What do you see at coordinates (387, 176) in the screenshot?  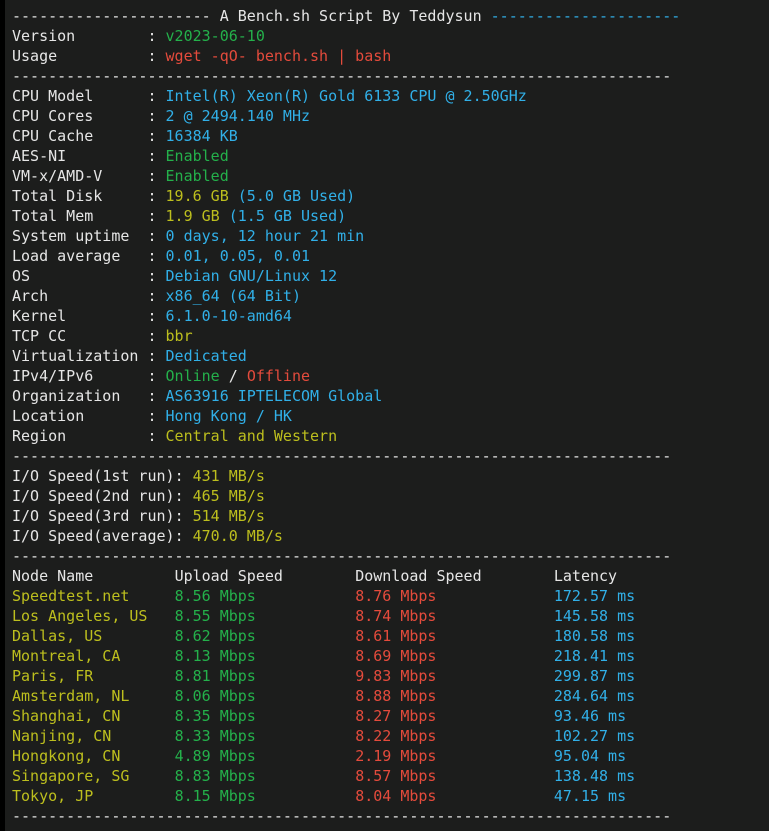 I see `system-info-row: VM-x/AMD-V : Enabled` at bounding box center [387, 176].